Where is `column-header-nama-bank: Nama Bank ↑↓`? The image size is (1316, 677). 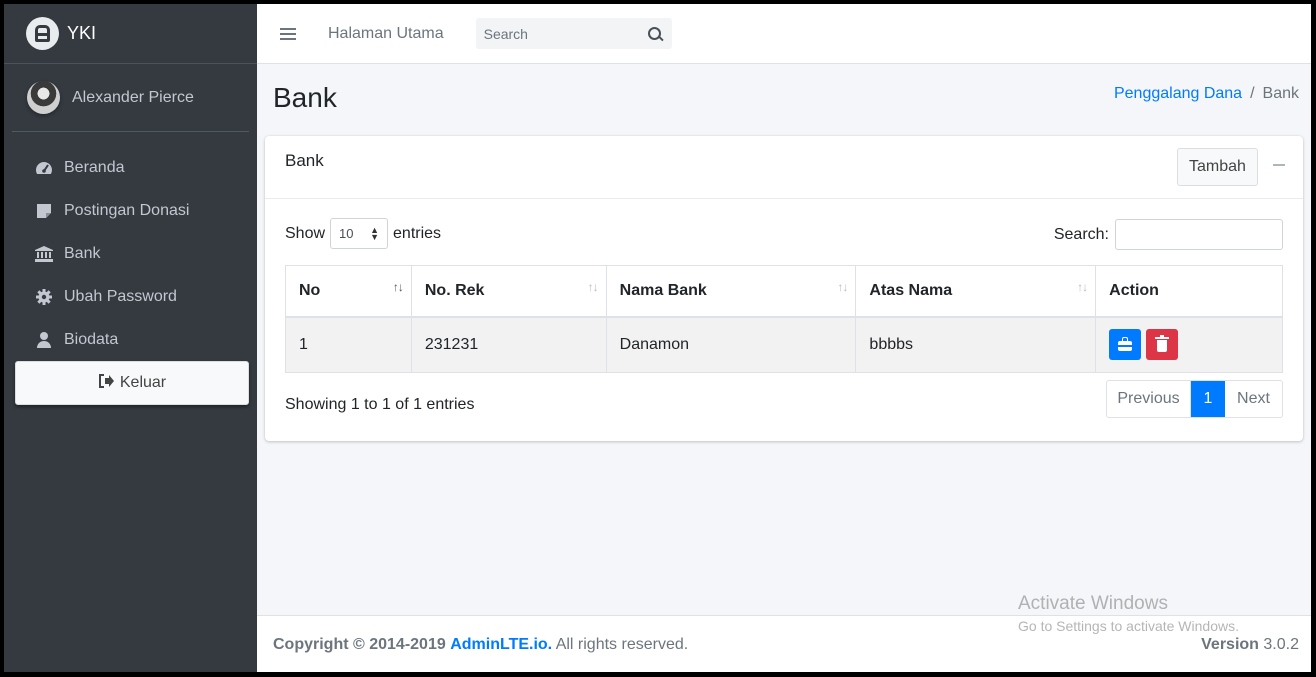 column-header-nama-bank: Nama Bank ↑↓ is located at coordinates (731, 291).